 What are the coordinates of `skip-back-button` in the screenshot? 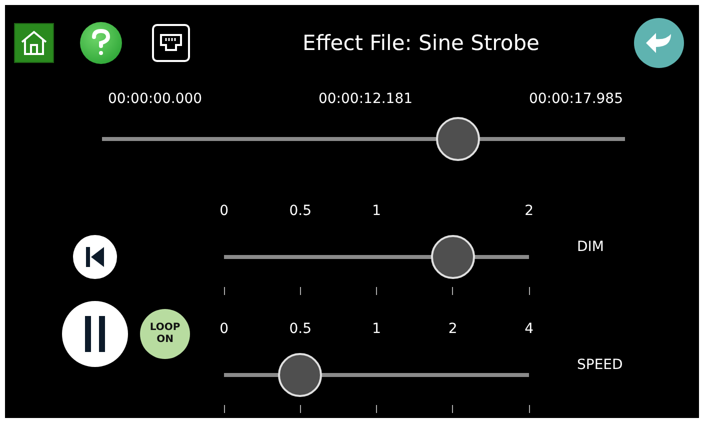 It's located at (95, 257).